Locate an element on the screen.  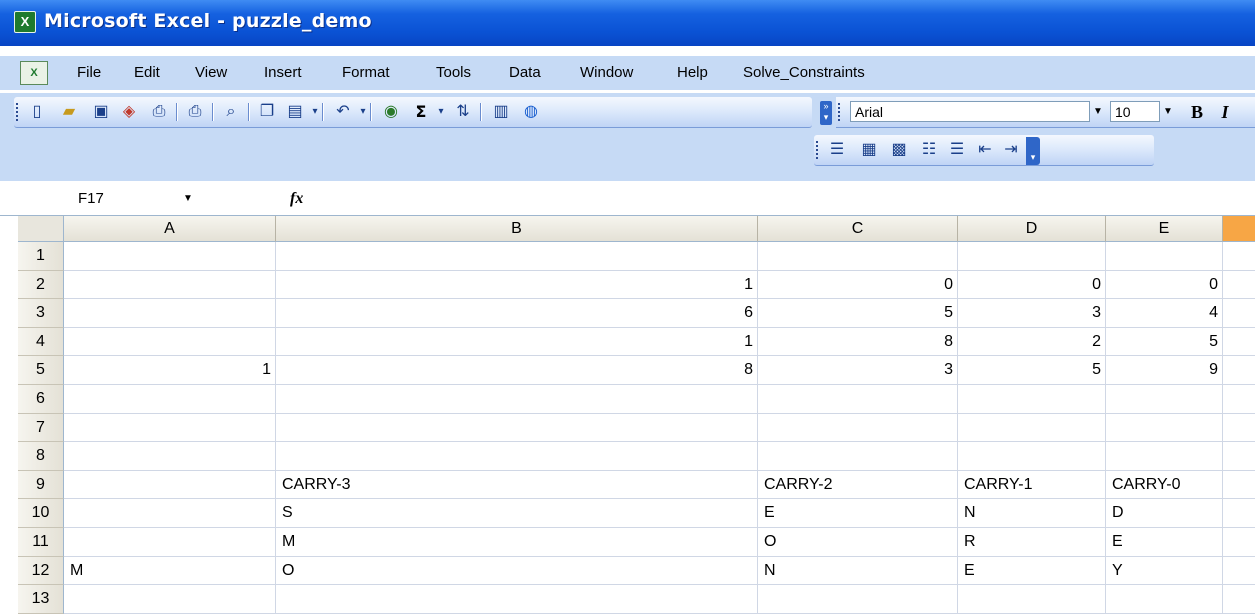
column-header-e: E is located at coordinates (1164, 229).